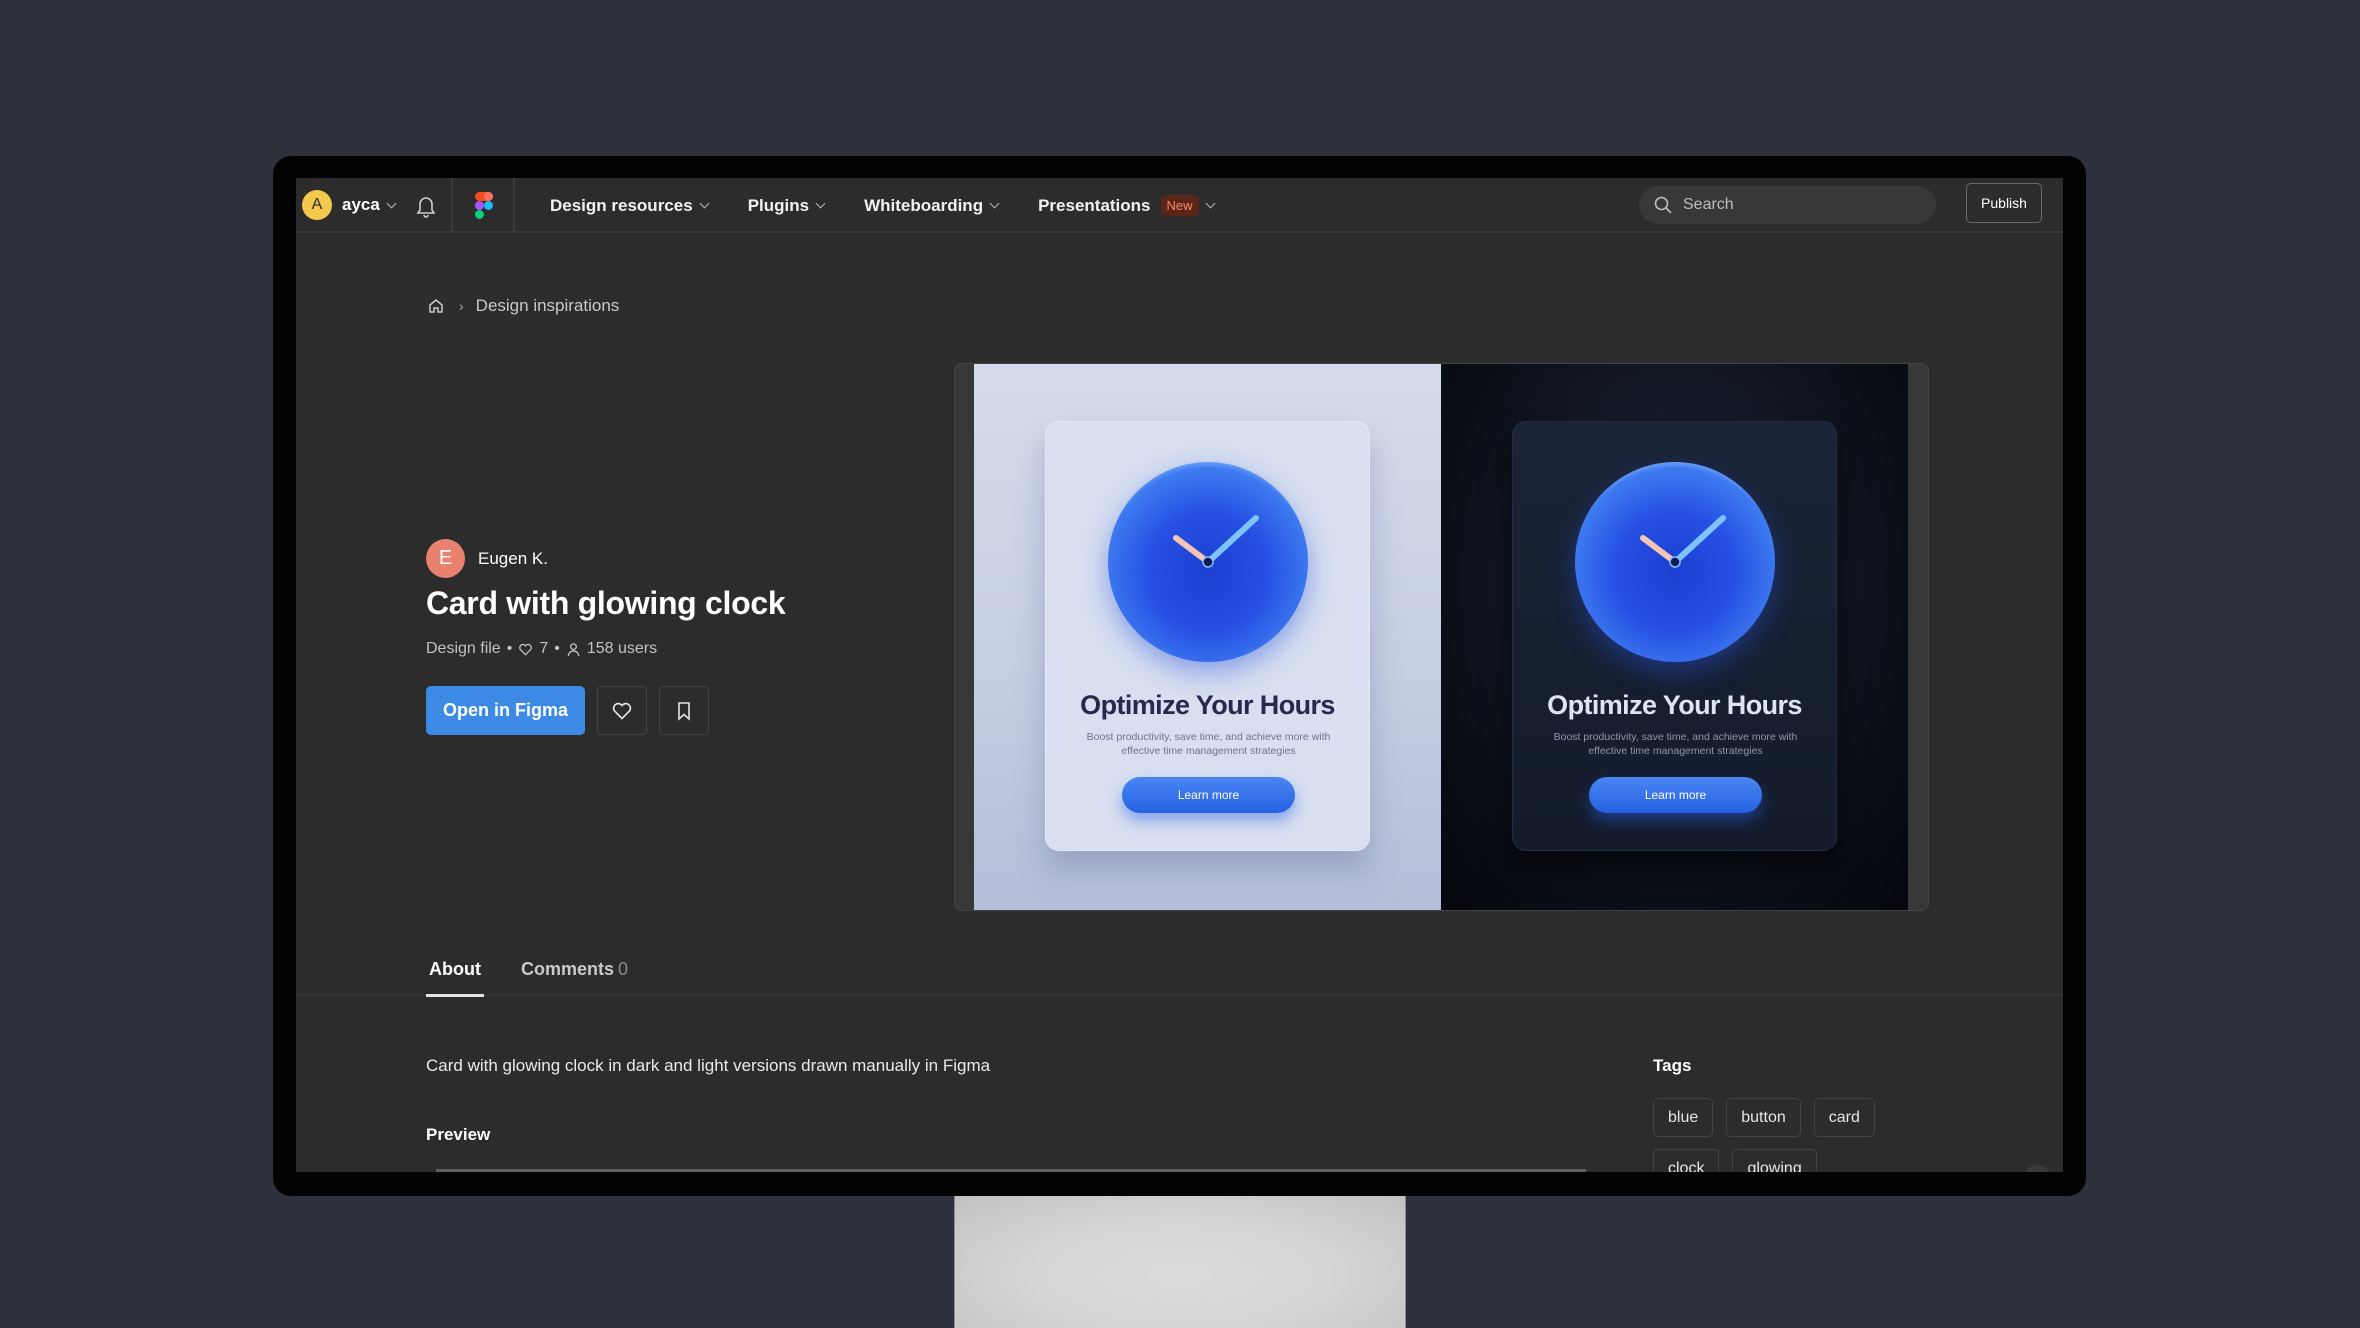 Image resolution: width=2360 pixels, height=1328 pixels. Describe the element at coordinates (623, 969) in the screenshot. I see `comments-count: 0` at that location.